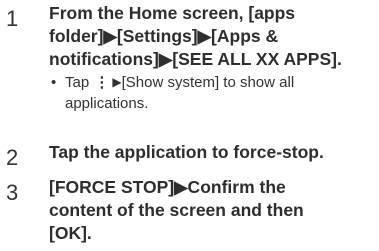 This screenshot has height=251, width=379. Describe the element at coordinates (102, 82) in the screenshot. I see `more-vert-icon: ⋮` at that location.